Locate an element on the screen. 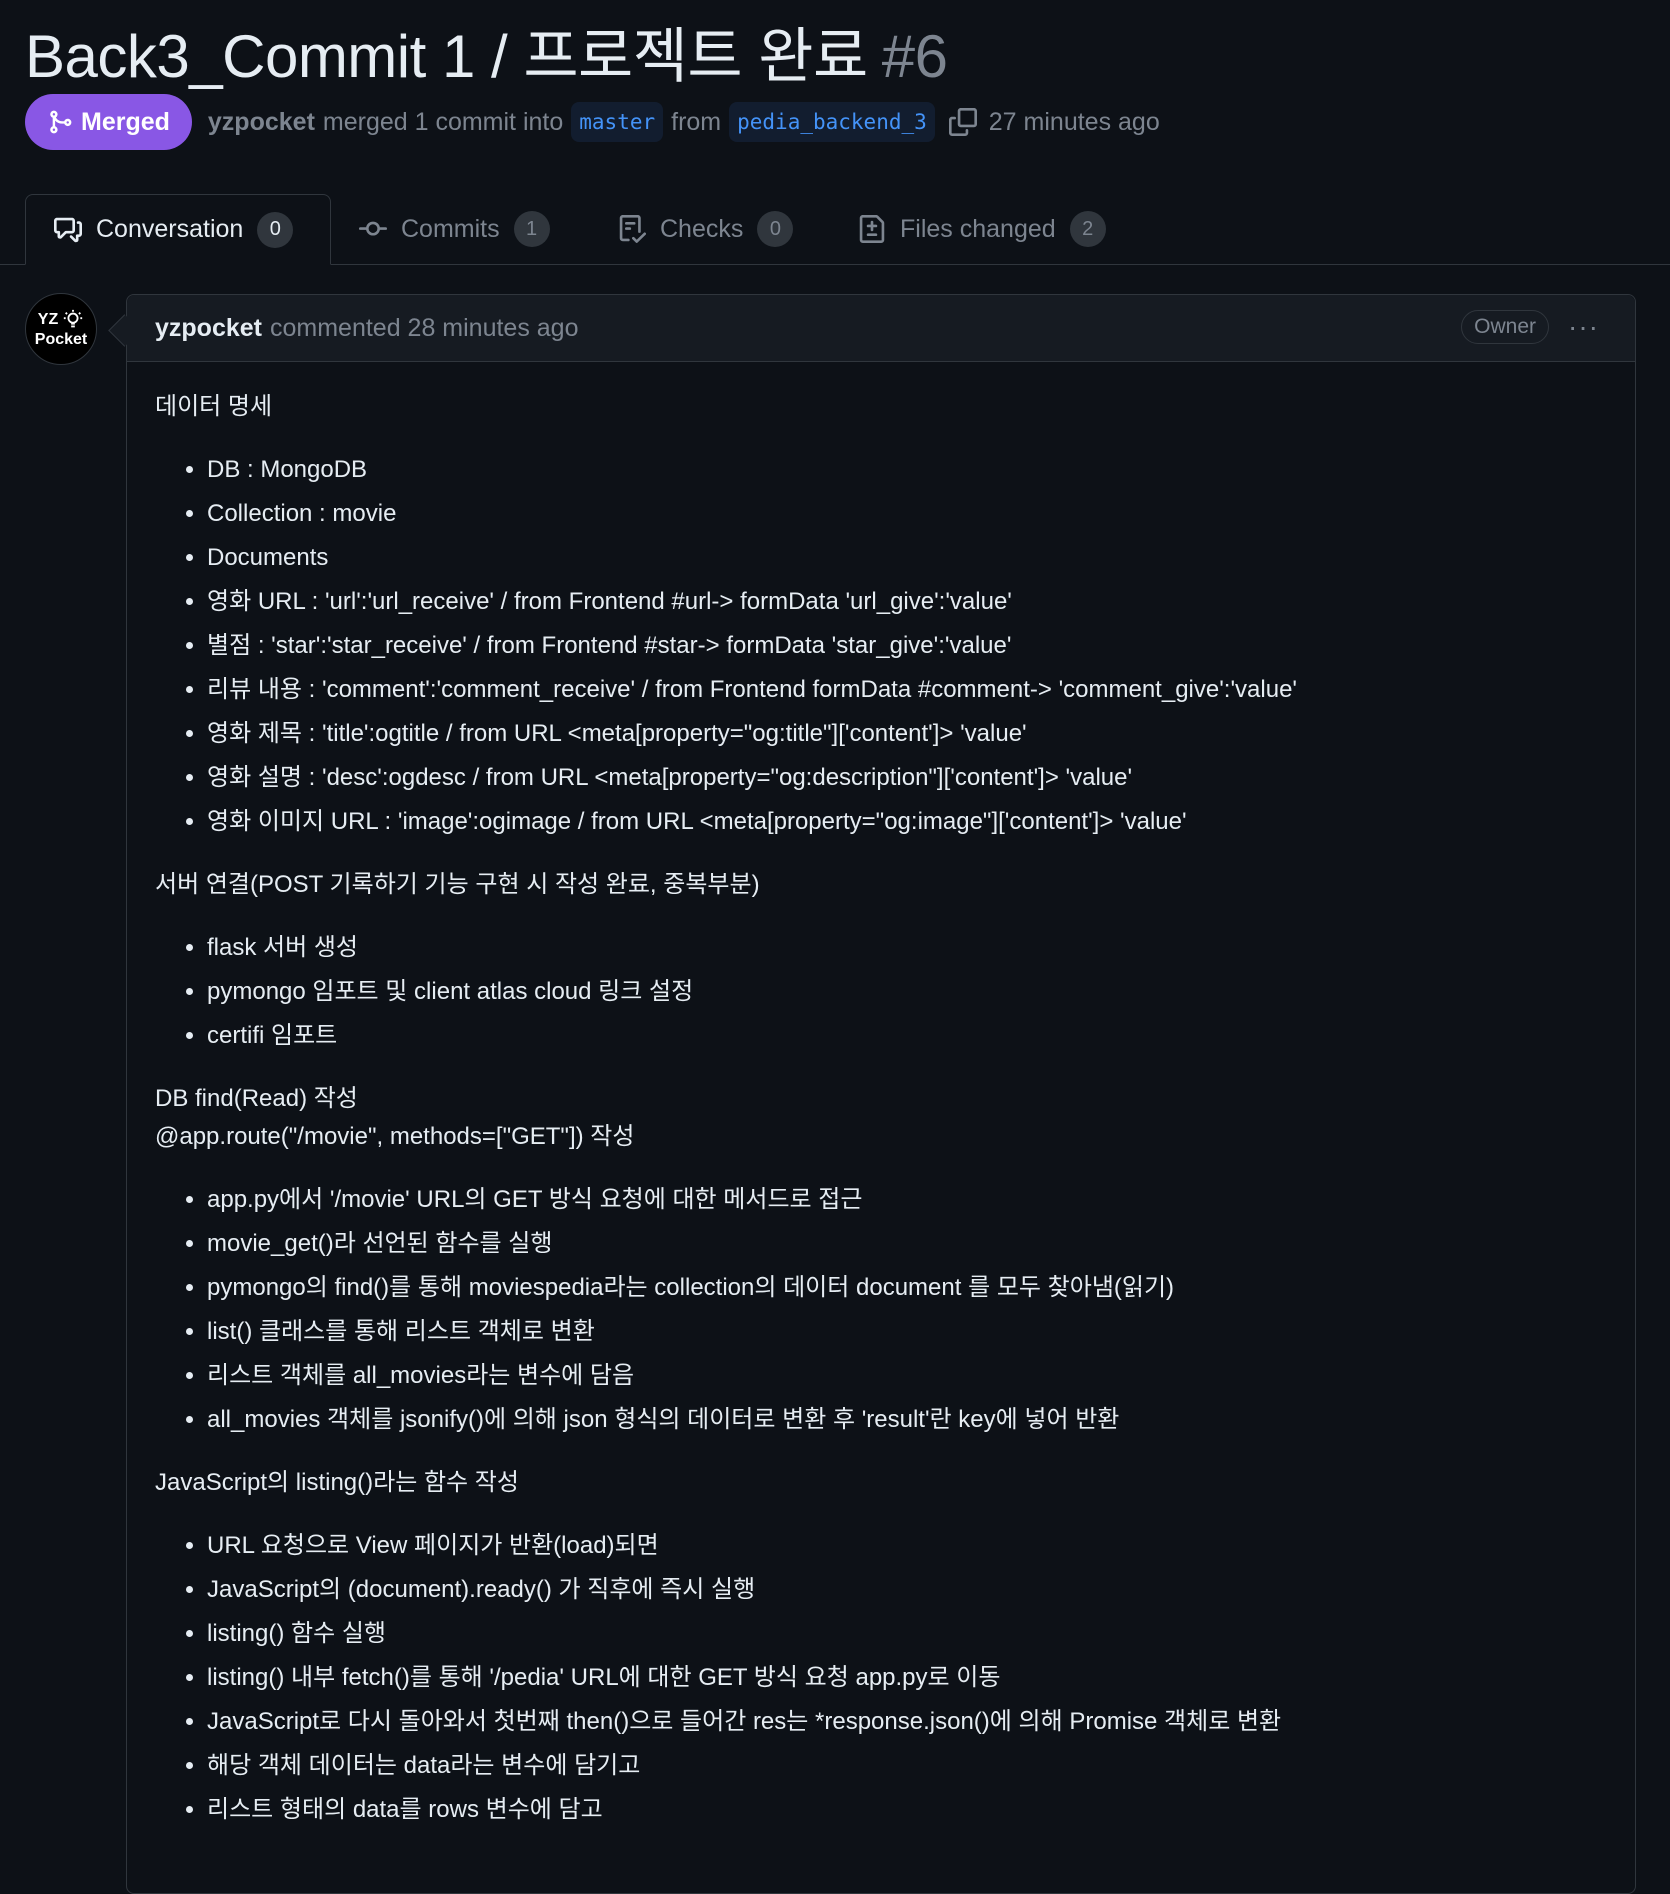  list-item: listing() 함수 실행 is located at coordinates (907, 1634).